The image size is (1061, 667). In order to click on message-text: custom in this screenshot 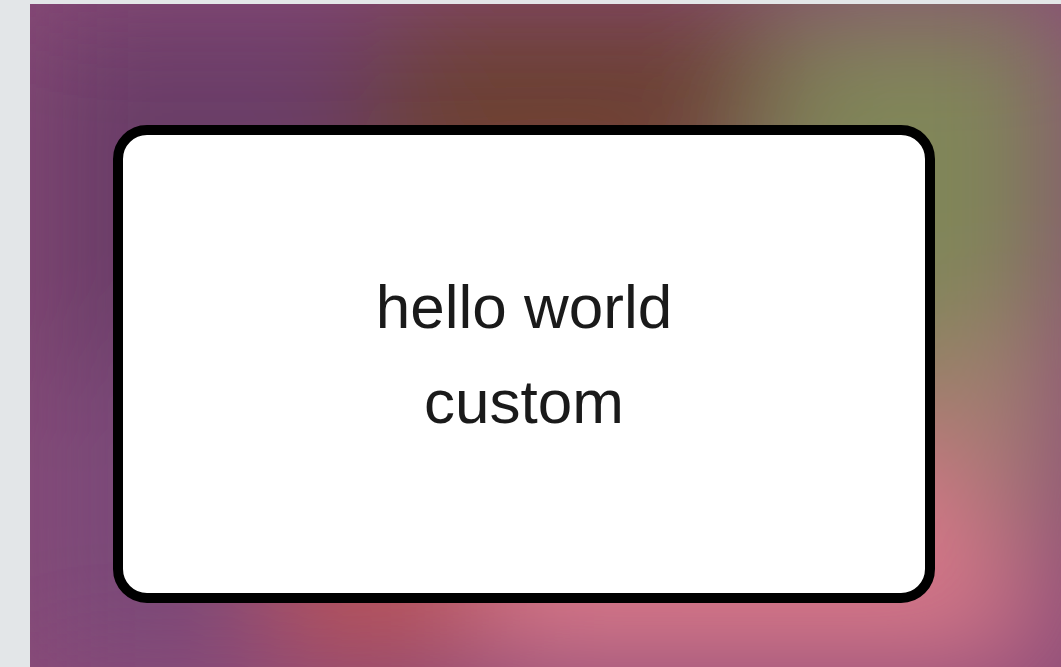, I will do `click(524, 402)`.